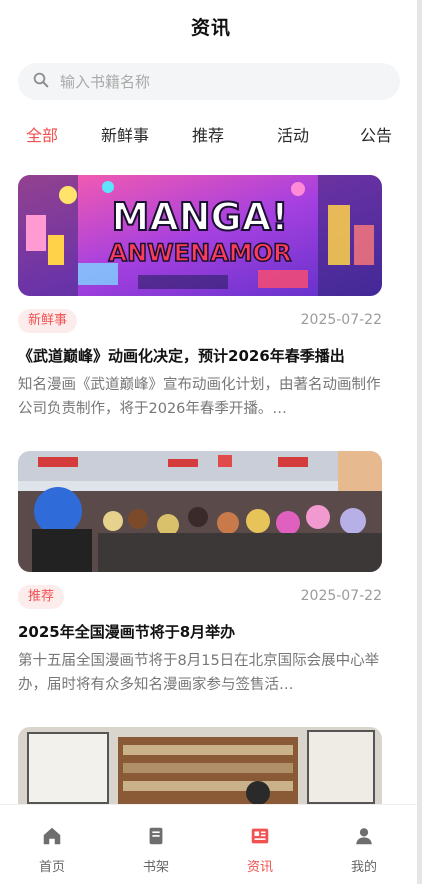  Describe the element at coordinates (200, 321) in the screenshot. I see `card-meta: 新鲜事 2025-07-22` at that location.